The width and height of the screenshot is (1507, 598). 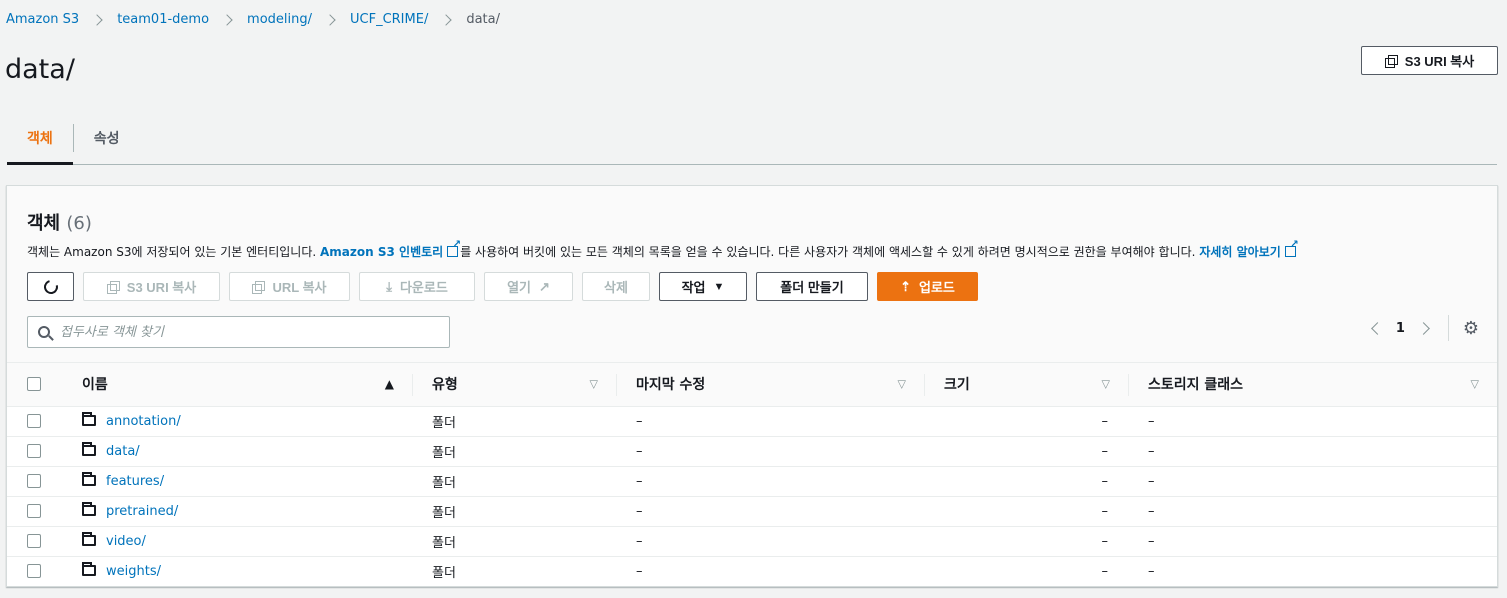 I want to click on column-storage-class: 스토리지 클래스 ▽, so click(x=1312, y=384).